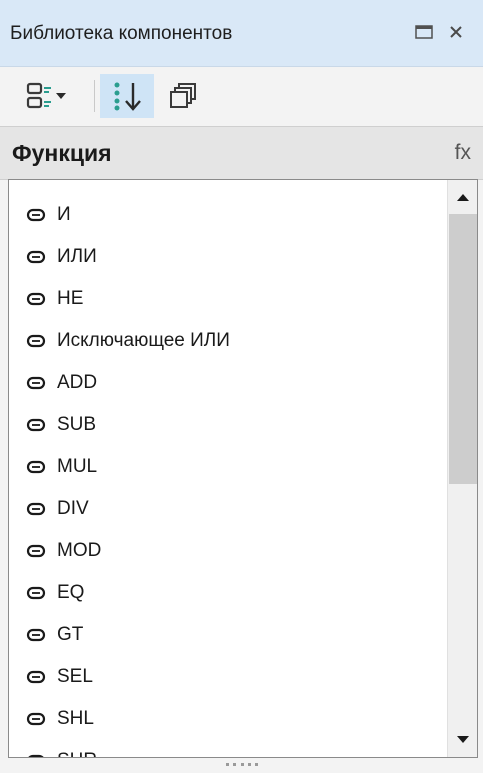  I want to click on list-item: И, so click(228, 215).